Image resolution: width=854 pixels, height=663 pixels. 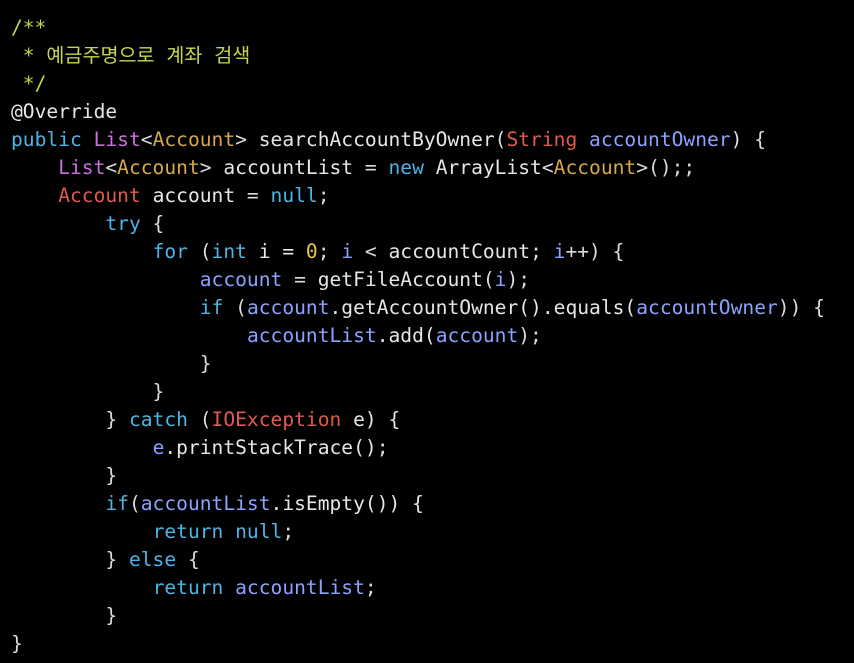 I want to click on code-token: ) {, so click(x=748, y=139).